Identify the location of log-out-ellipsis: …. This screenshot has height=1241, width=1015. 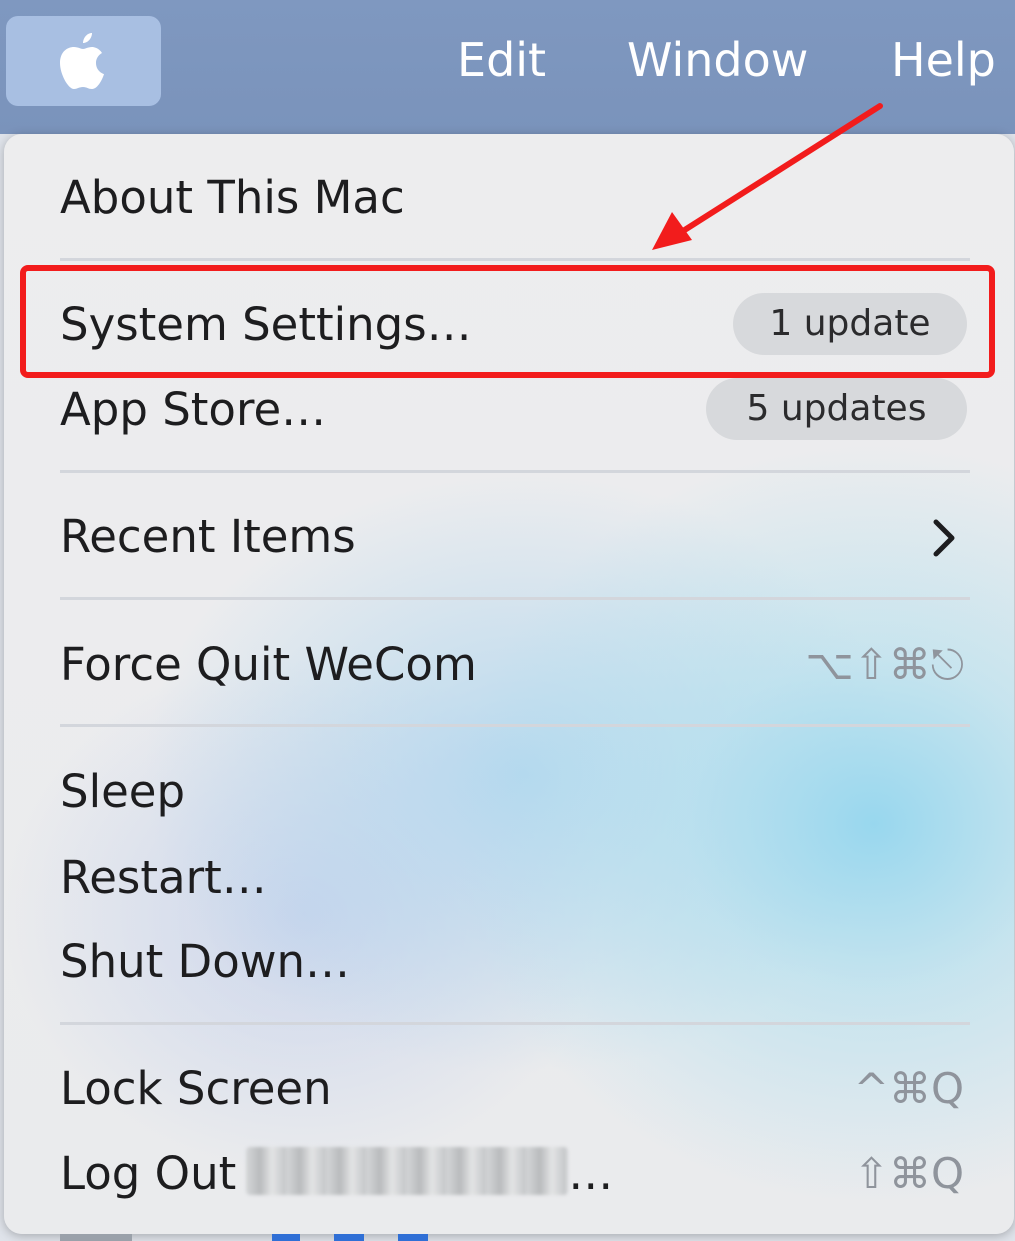
(591, 1173).